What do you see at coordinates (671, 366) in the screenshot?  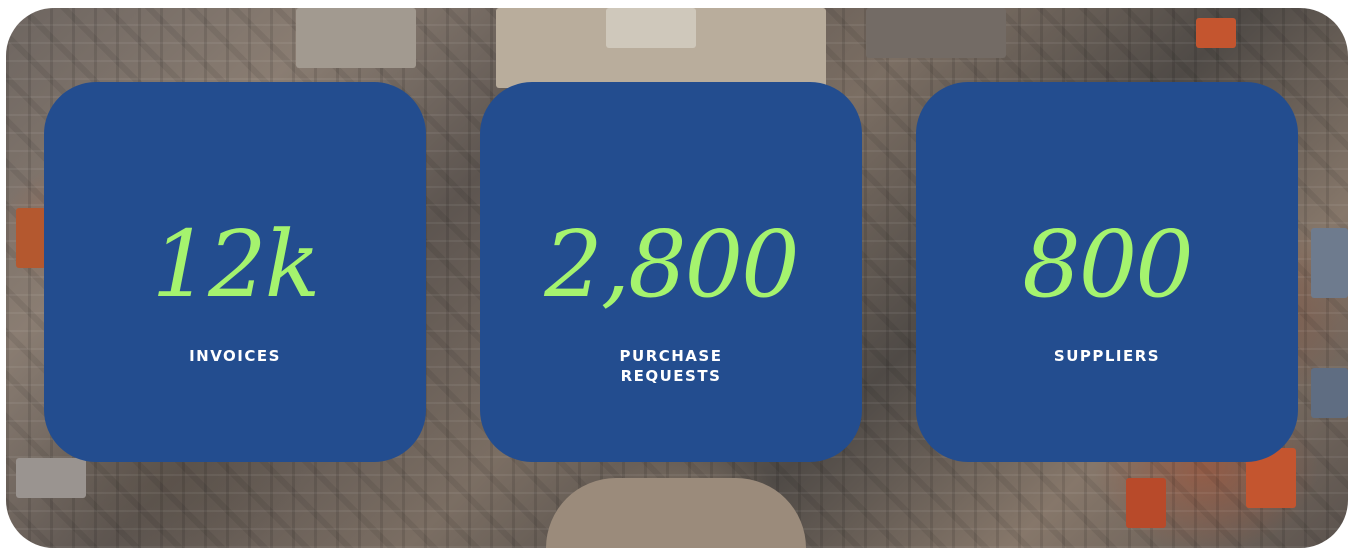 I see `stat-label: PURCHASE REQUESTS` at bounding box center [671, 366].